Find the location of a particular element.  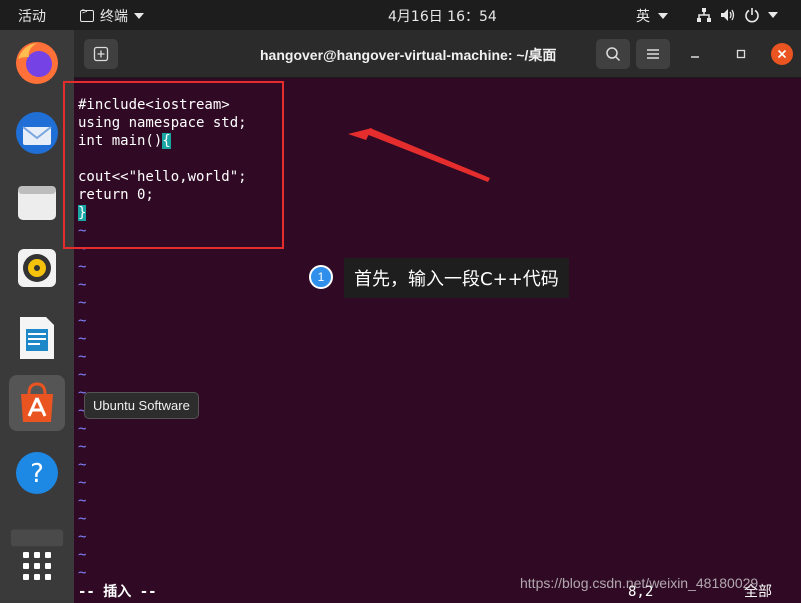

maximize-icon is located at coordinates (741, 54).